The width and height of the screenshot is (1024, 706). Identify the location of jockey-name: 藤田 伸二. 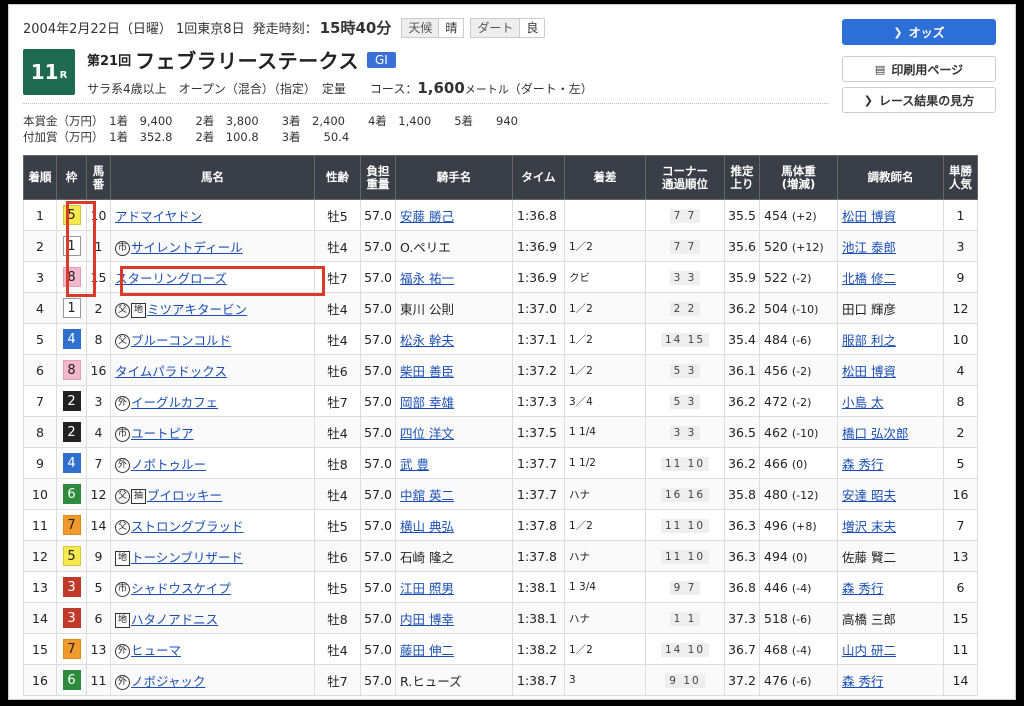
(427, 650).